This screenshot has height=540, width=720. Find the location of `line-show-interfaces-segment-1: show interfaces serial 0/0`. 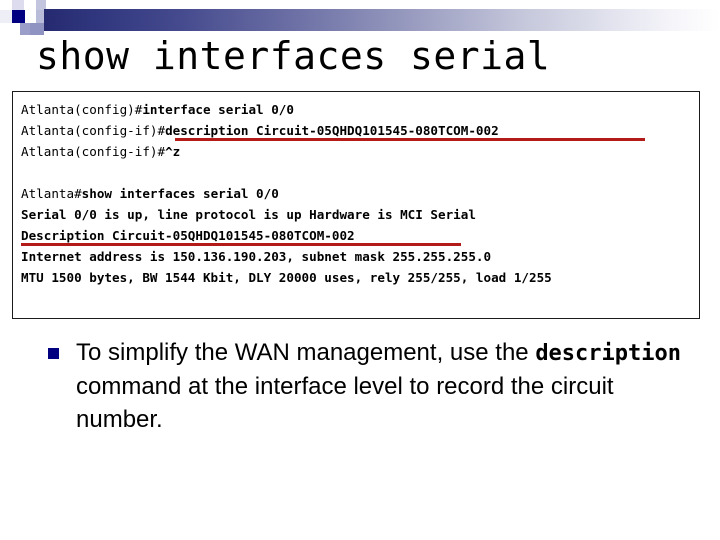

line-show-interfaces-segment-1: show interfaces serial 0/0 is located at coordinates (180, 193).